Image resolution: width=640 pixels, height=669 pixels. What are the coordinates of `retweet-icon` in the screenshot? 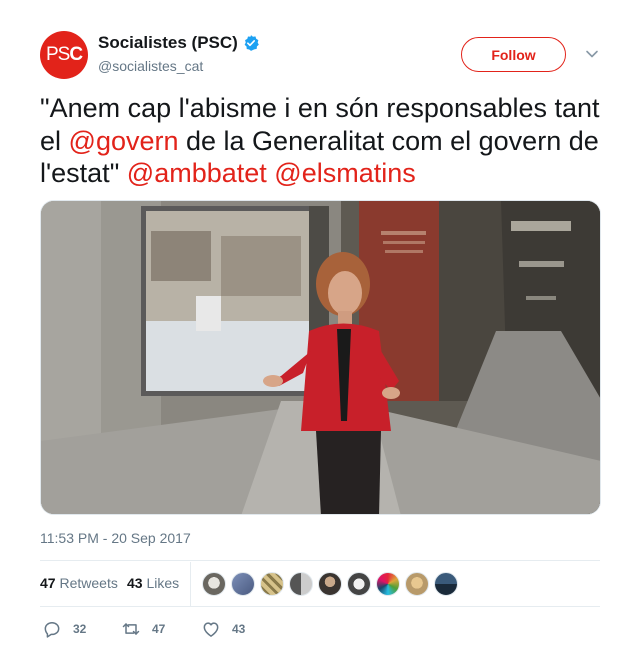 It's located at (131, 629).